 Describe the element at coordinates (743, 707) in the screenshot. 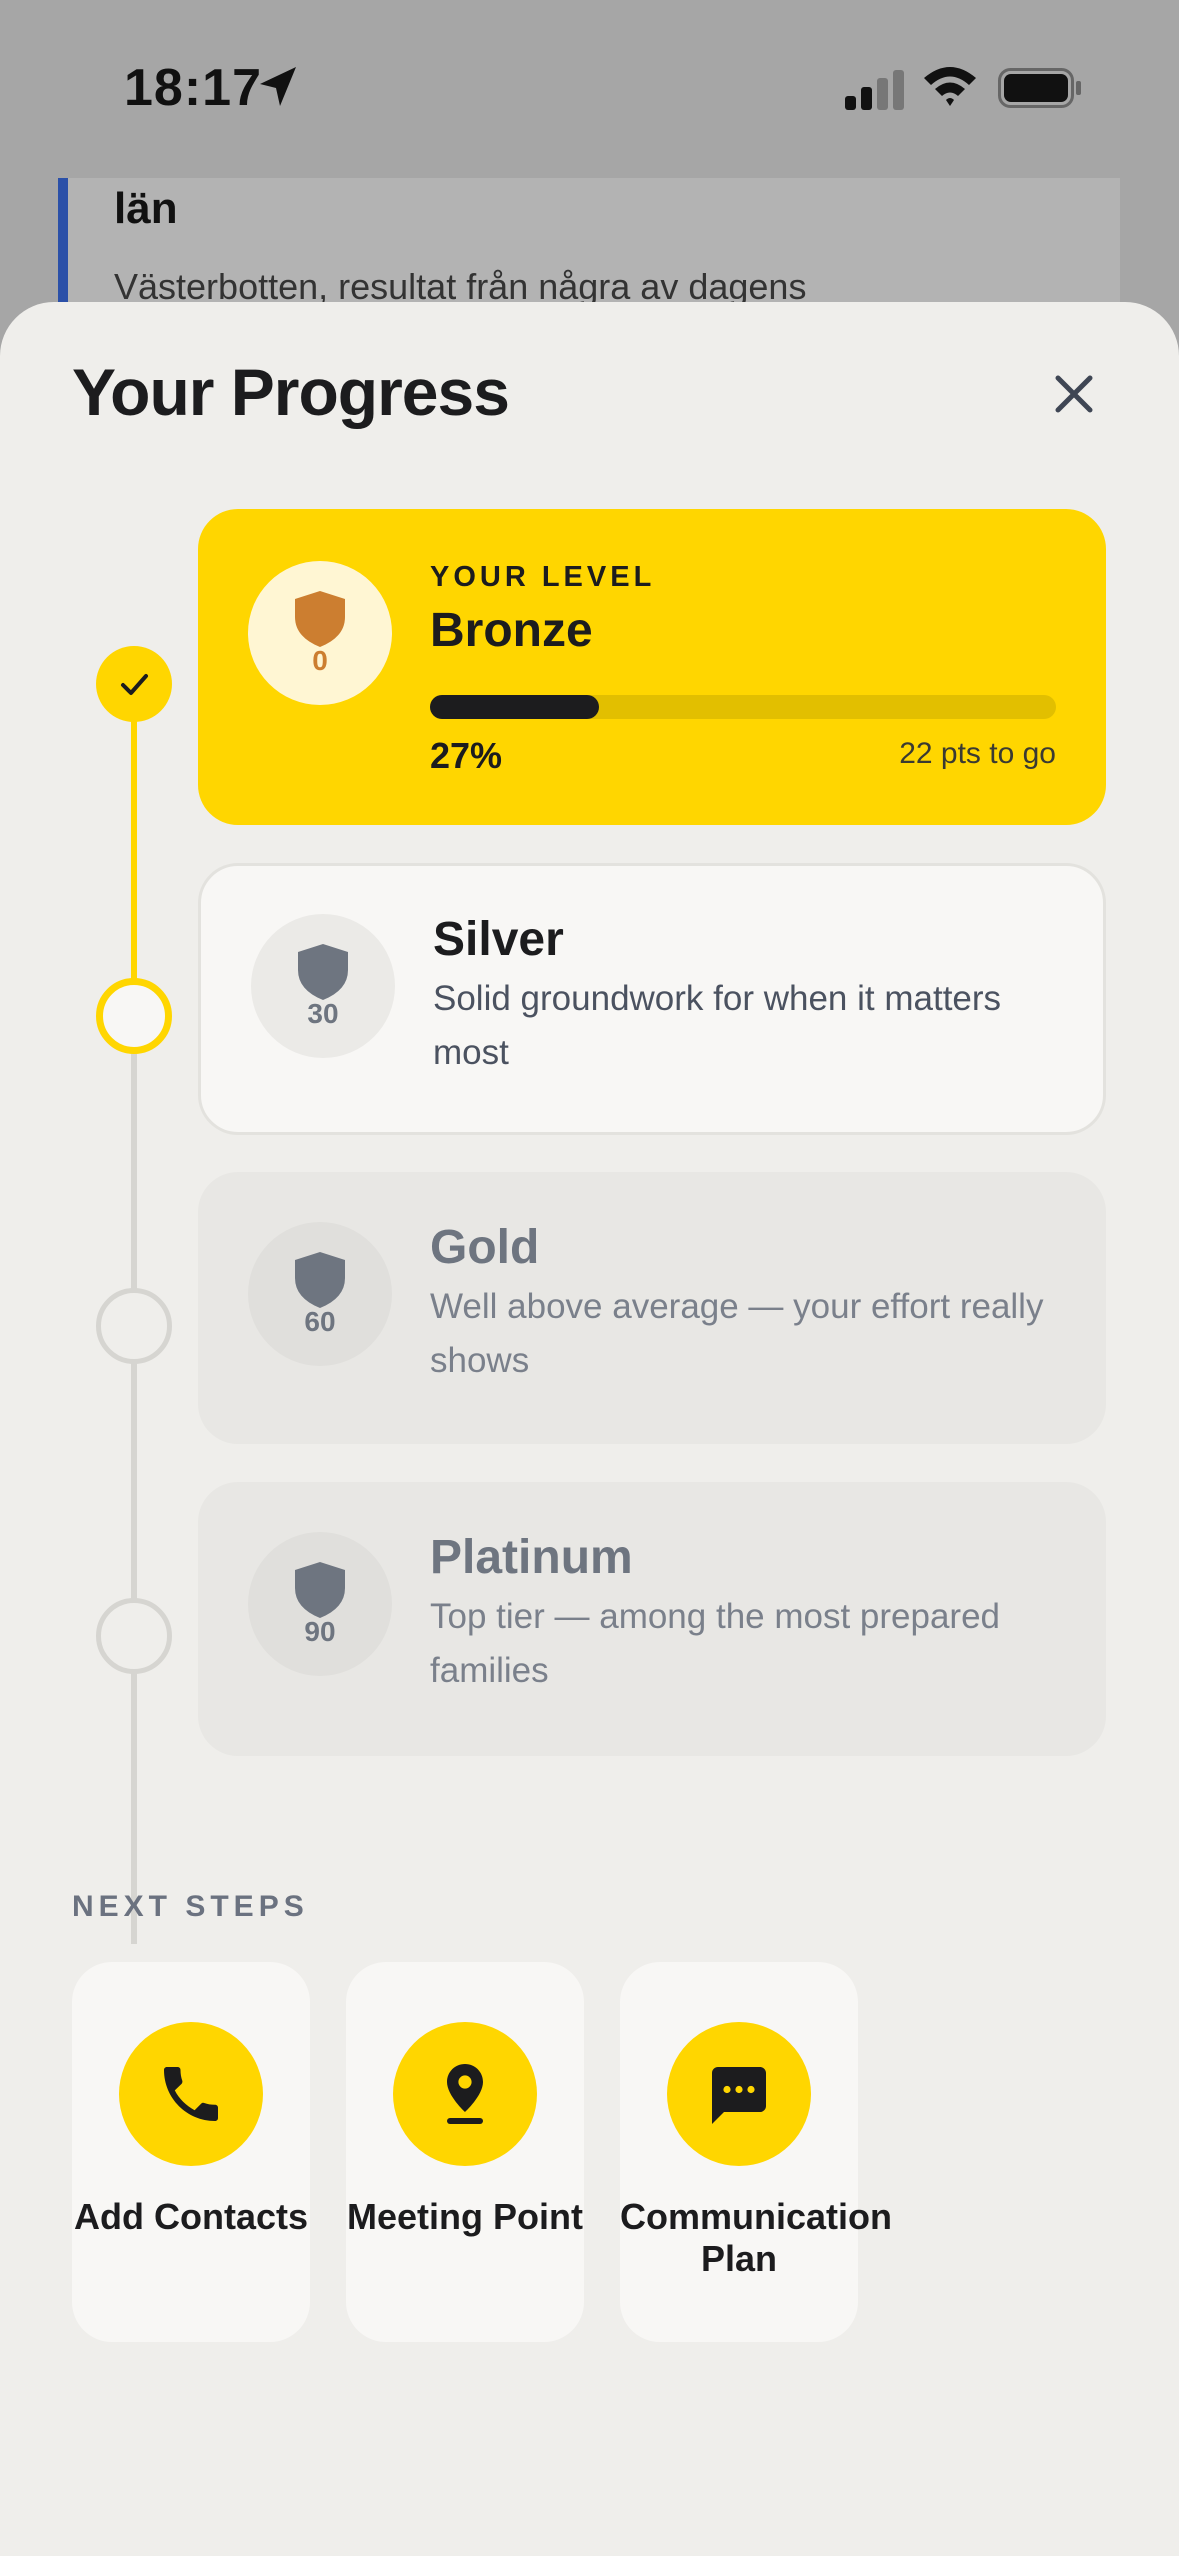

I see `level-progress-bar` at that location.